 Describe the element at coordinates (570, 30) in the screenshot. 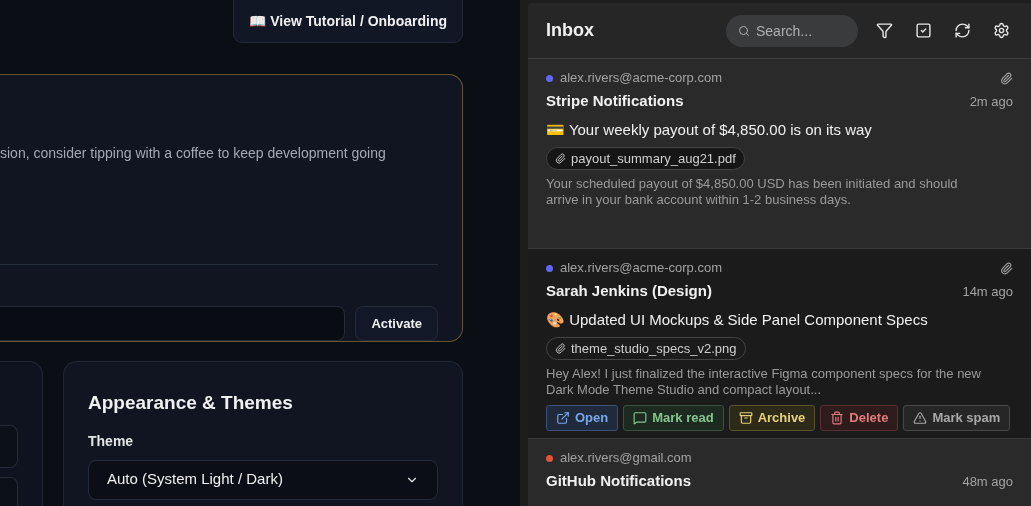

I see `inbox-title: Inbox` at that location.